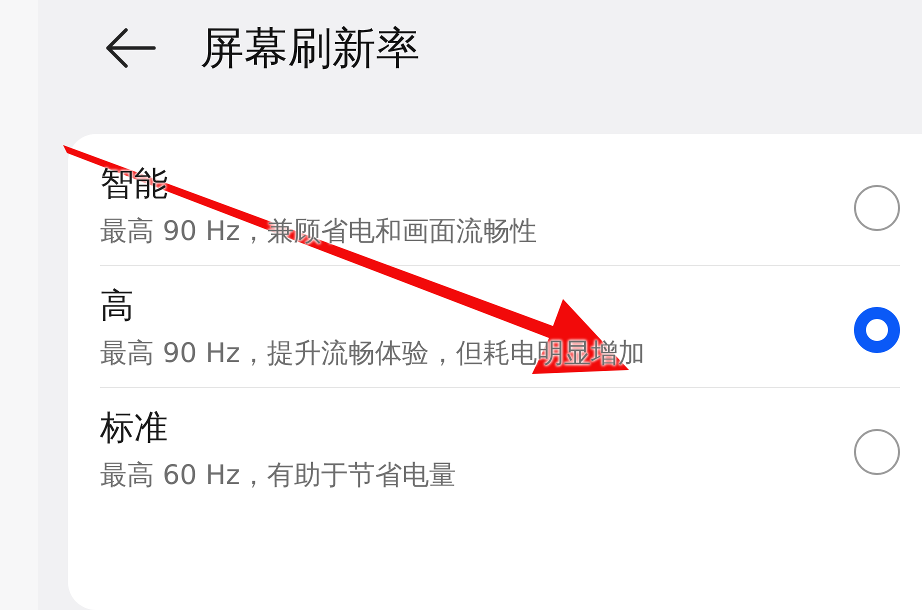 The width and height of the screenshot is (922, 610). Describe the element at coordinates (117, 306) in the screenshot. I see `option-title: 高` at that location.